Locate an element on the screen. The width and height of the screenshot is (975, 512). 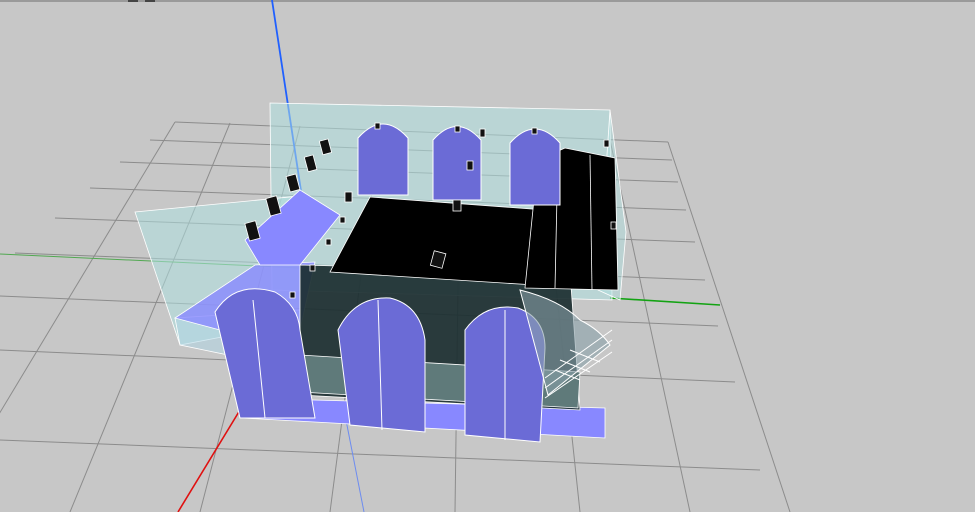
back-windows is located at coordinates (459, 164).